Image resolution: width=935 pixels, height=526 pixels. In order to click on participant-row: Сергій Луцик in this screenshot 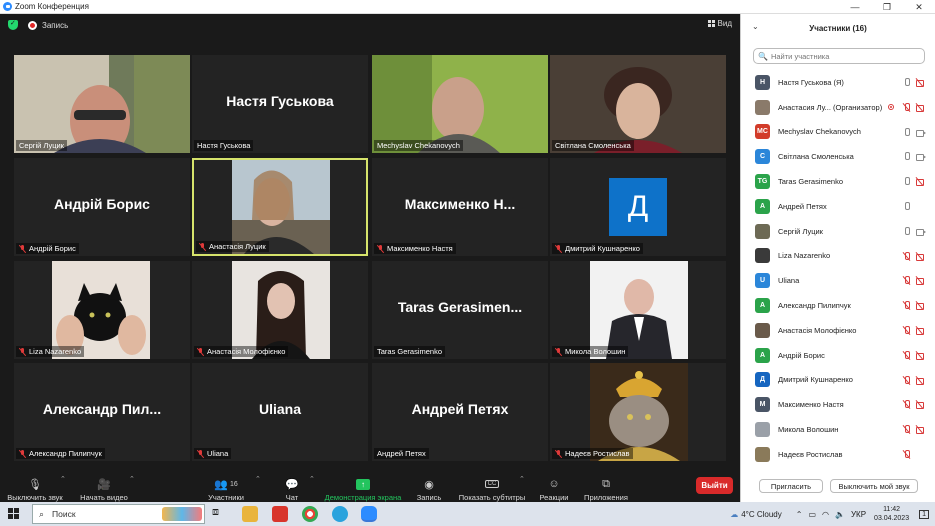, I will do `click(838, 231)`.